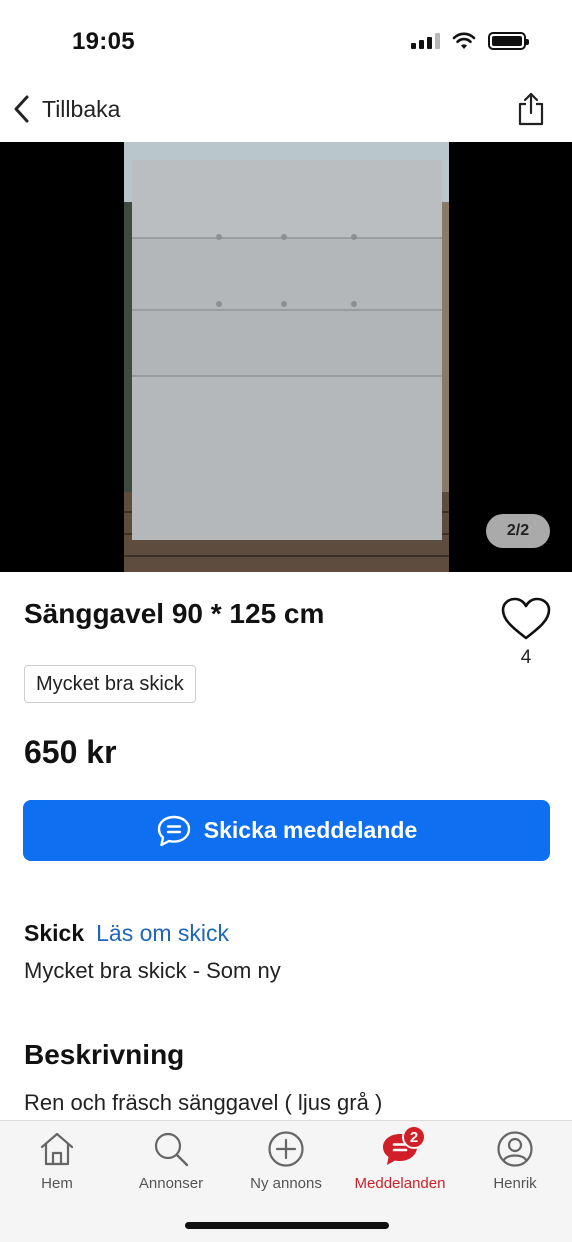 Image resolution: width=572 pixels, height=1242 pixels. I want to click on tab-messages-label: Meddelanden, so click(400, 1183).